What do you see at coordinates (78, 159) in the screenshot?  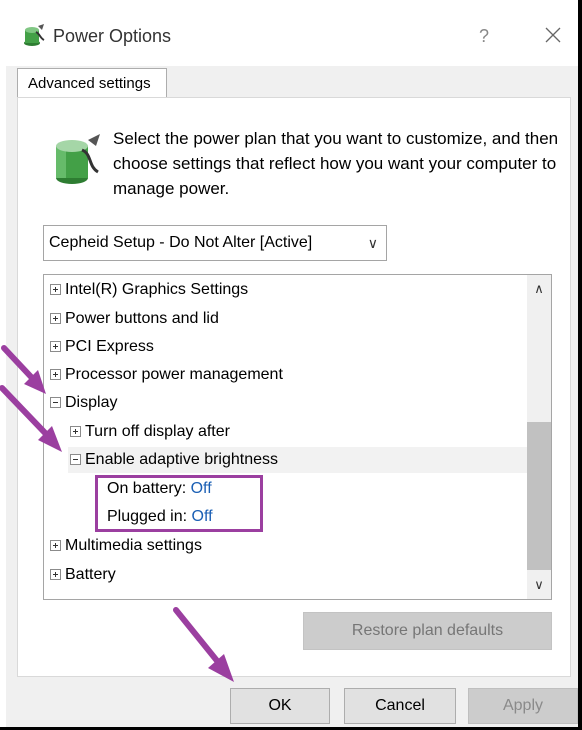 I see `battery-plug-icon` at bounding box center [78, 159].